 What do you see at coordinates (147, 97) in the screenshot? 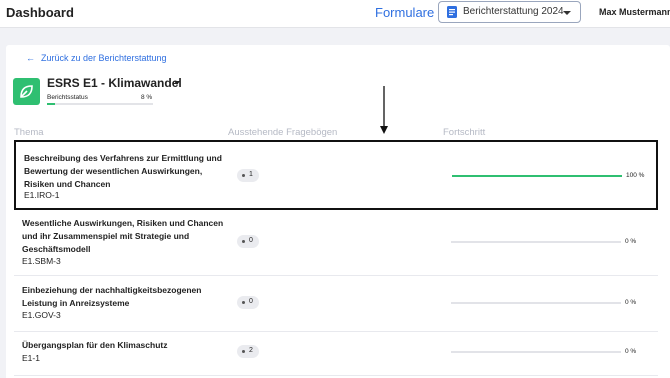
I see `status-value: 8 %` at bounding box center [147, 97].